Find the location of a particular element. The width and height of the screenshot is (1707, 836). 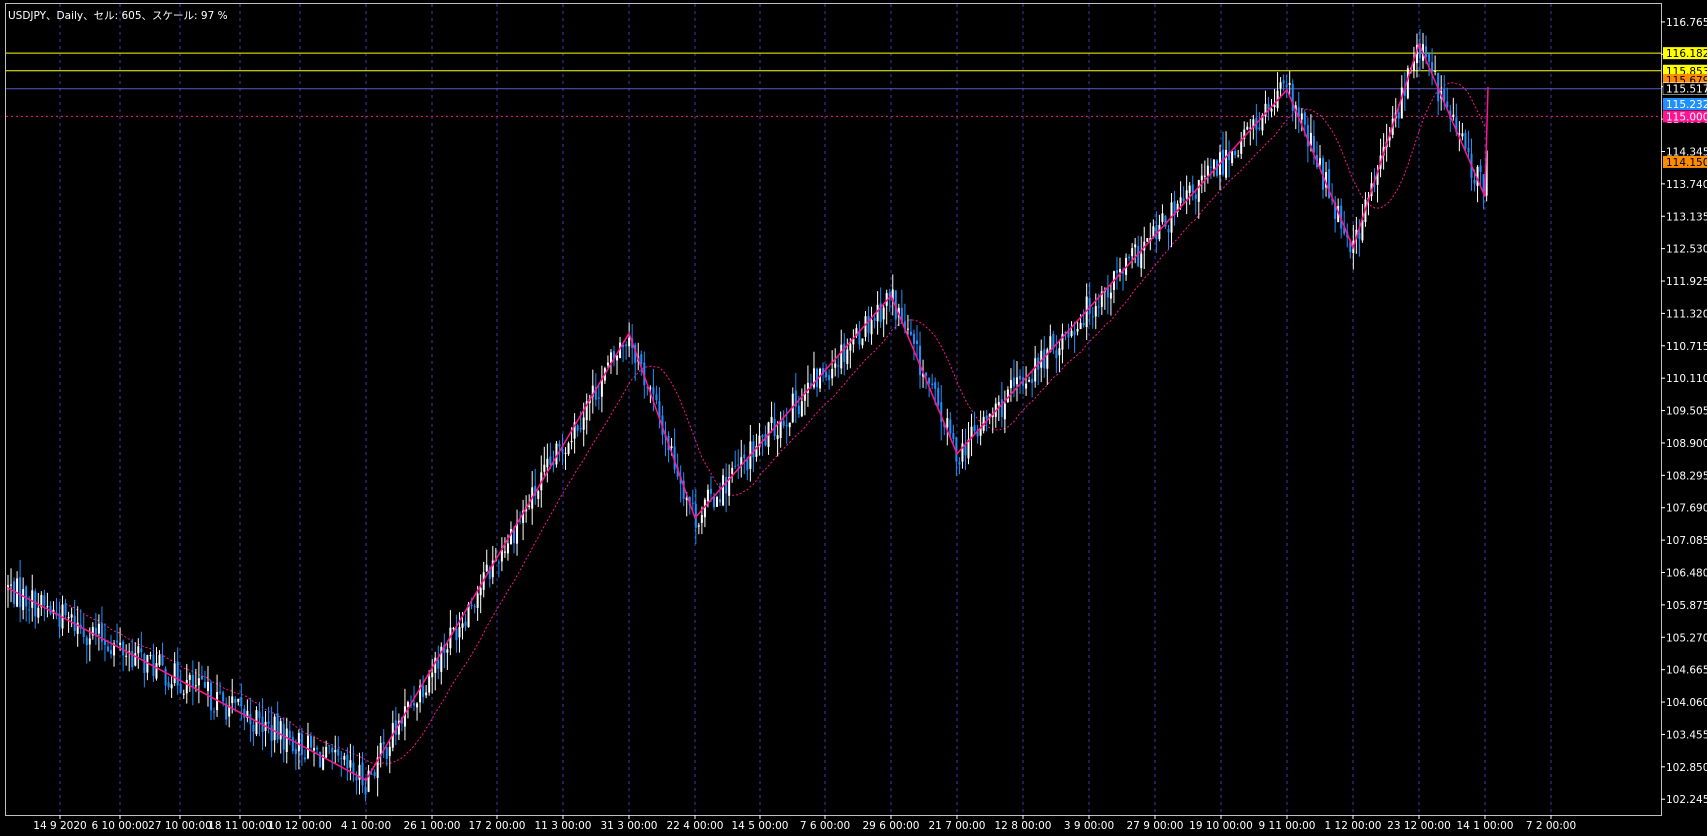

x-tick-label-23: 7 2 00:00 is located at coordinates (1551, 826).